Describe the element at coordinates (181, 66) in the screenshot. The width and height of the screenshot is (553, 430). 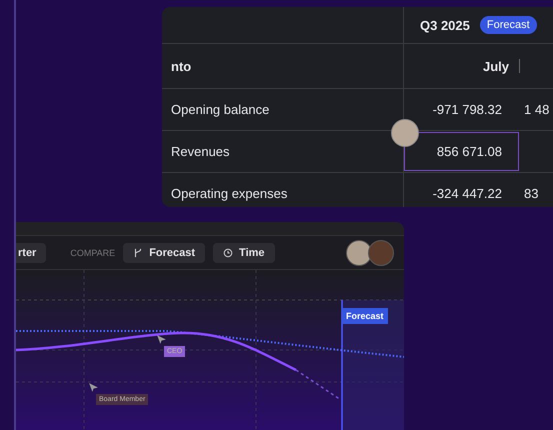
I see `column-header: nto` at that location.